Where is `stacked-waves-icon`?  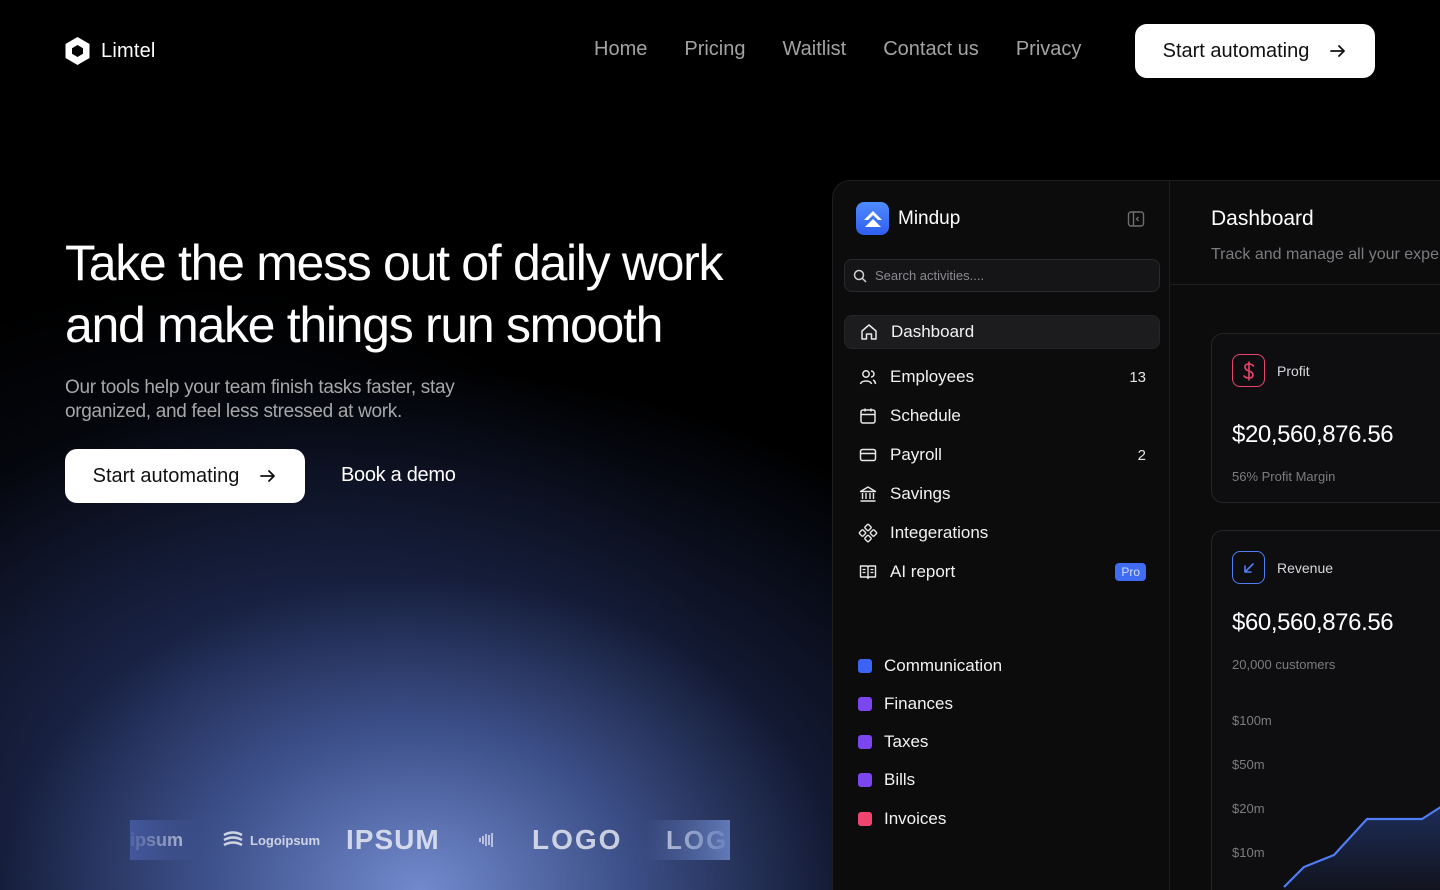 stacked-waves-icon is located at coordinates (233, 839).